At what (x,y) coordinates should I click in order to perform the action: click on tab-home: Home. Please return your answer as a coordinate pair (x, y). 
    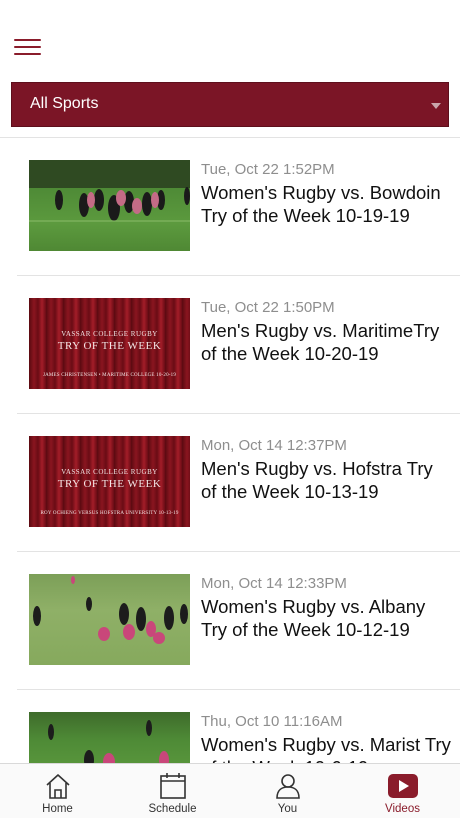
    Looking at the image, I should click on (57, 791).